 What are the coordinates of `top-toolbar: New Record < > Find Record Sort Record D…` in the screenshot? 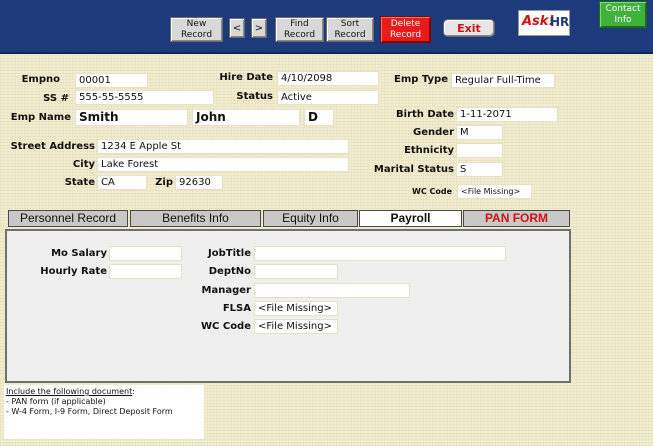 It's located at (326, 27).